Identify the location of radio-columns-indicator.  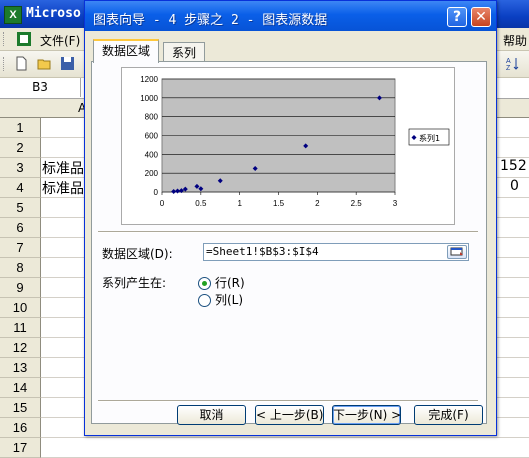
(204, 300).